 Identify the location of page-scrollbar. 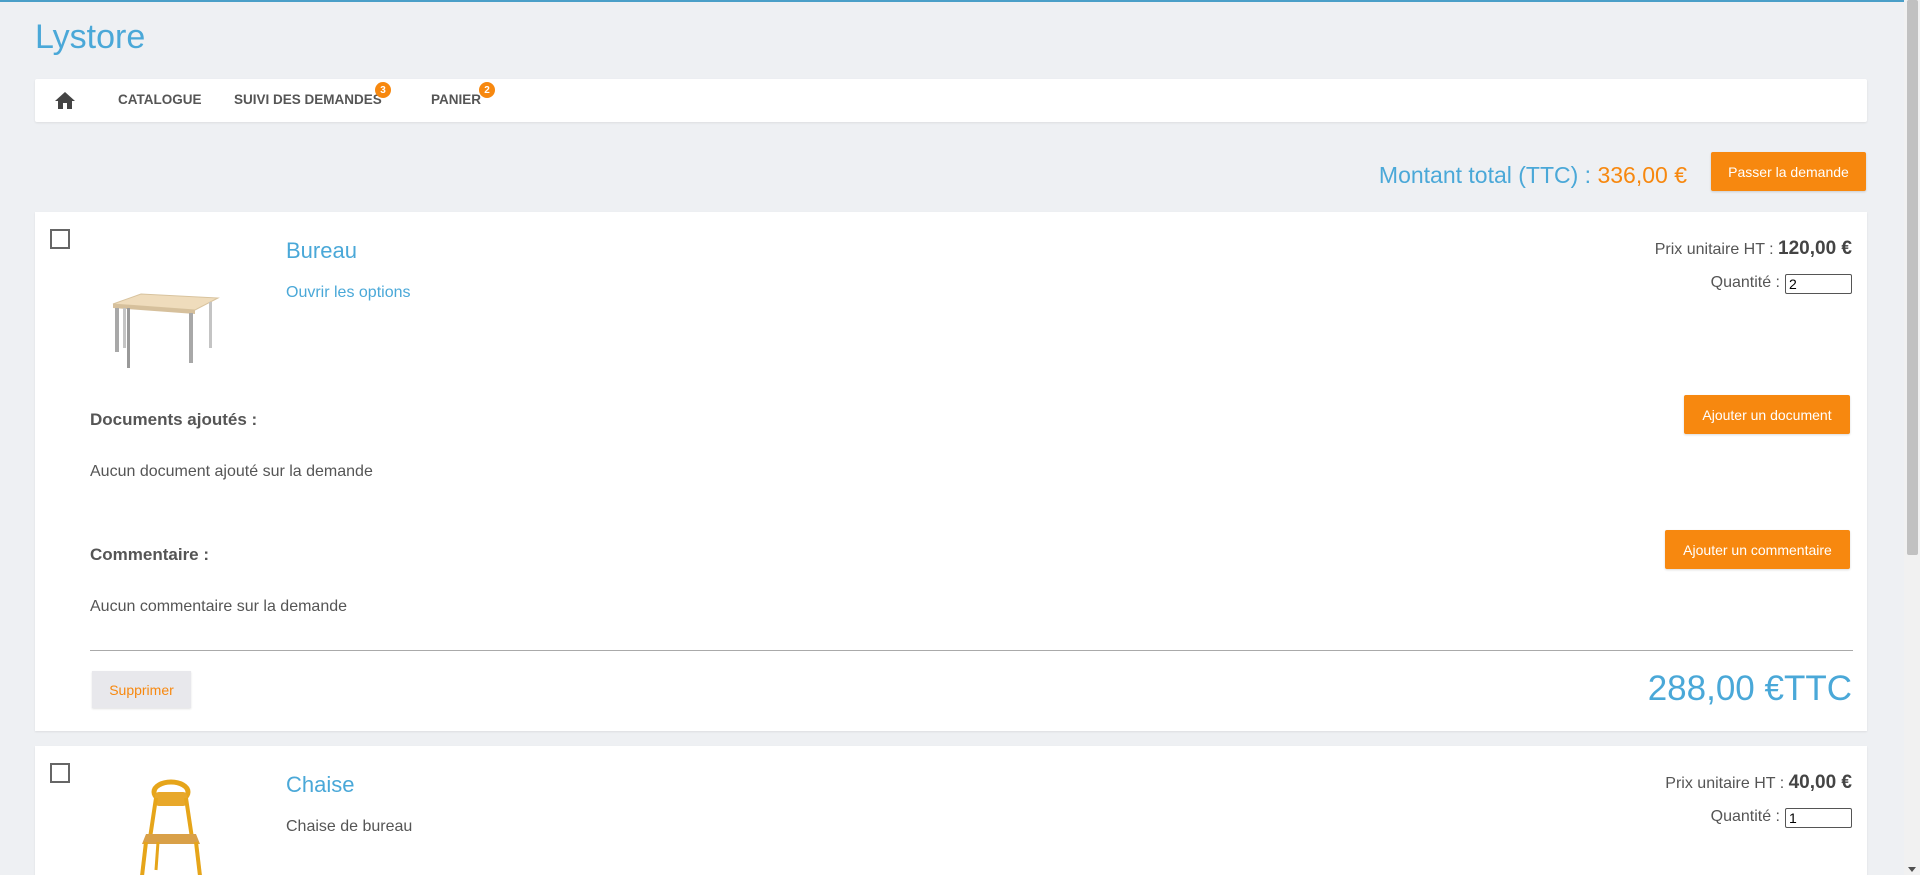
(1912, 437).